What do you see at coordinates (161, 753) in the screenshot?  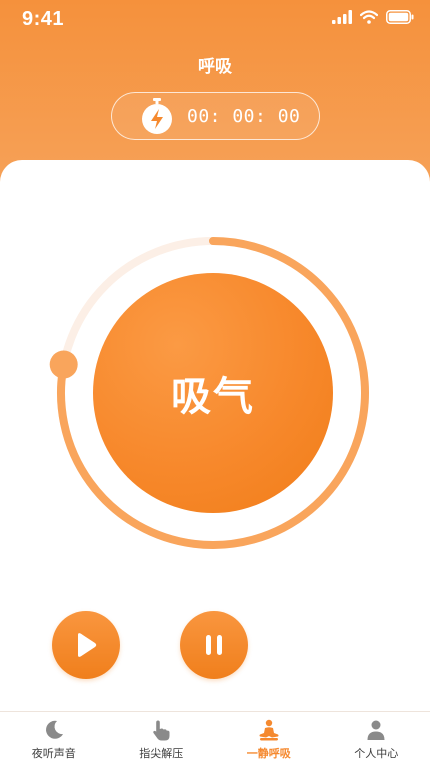 I see `tab-label: 指尖解压` at bounding box center [161, 753].